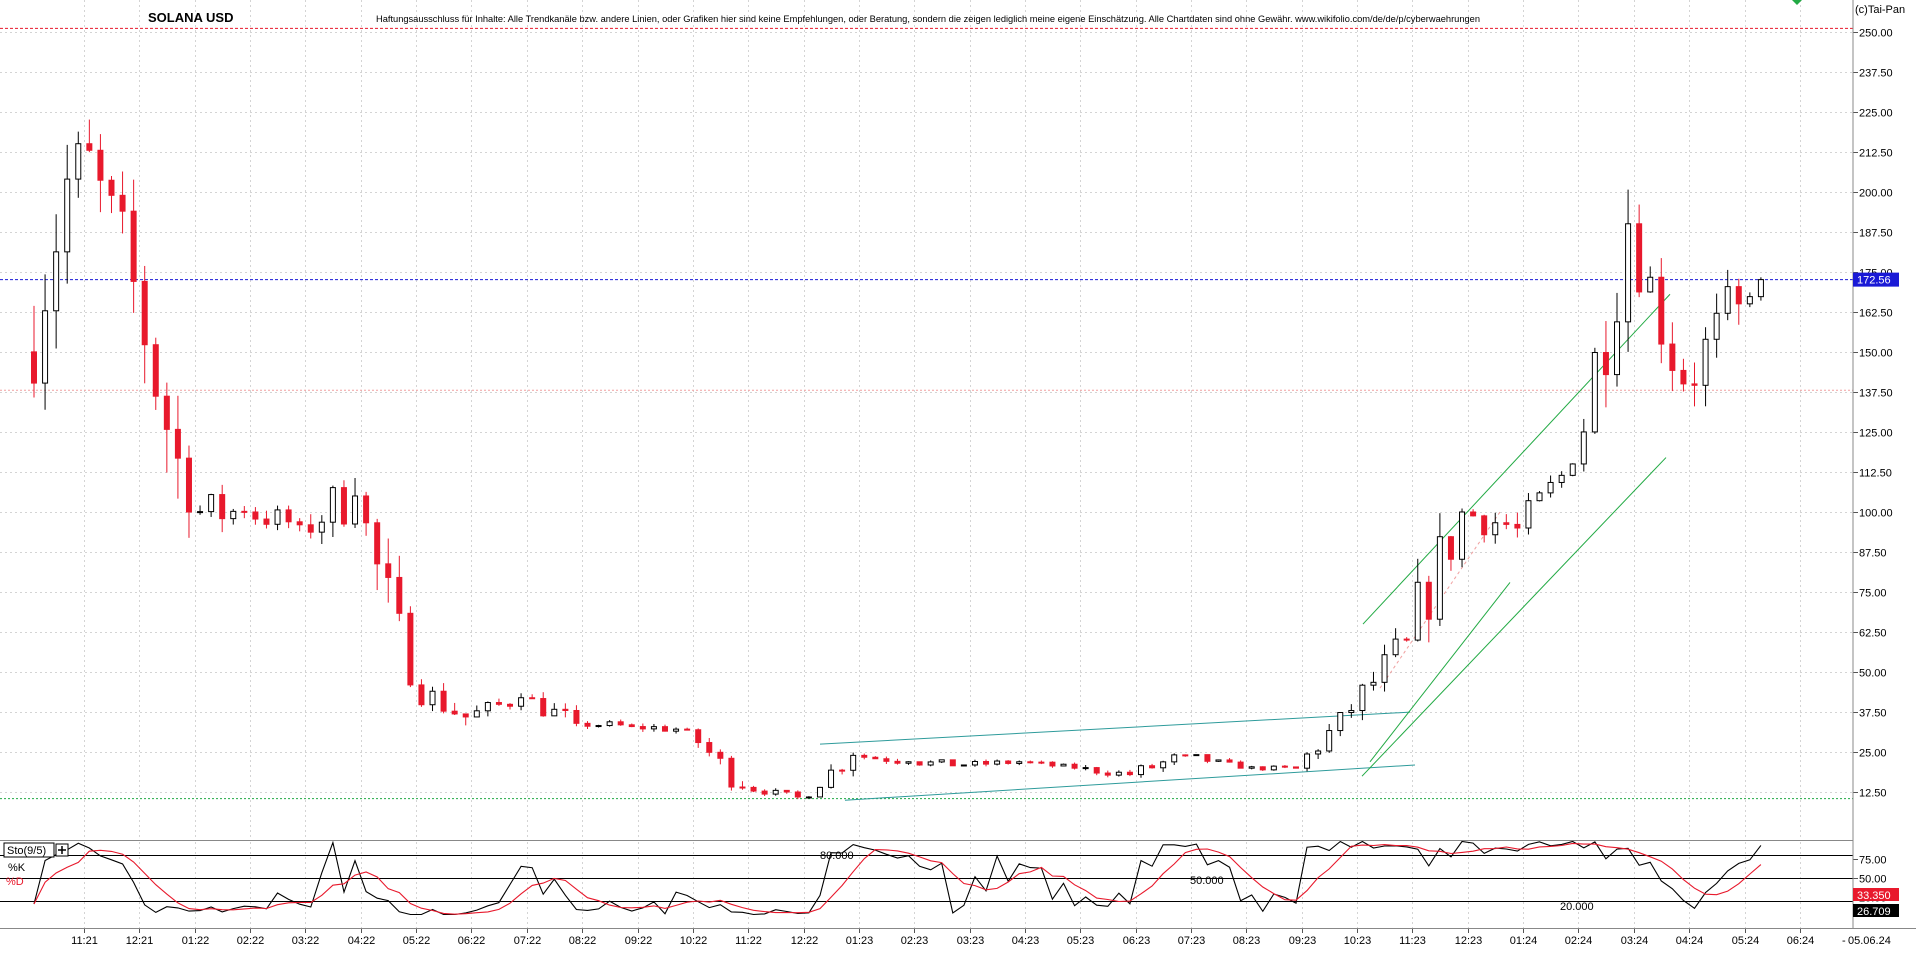 Image resolution: width=1916 pixels, height=953 pixels. Describe the element at coordinates (1876, 434) in the screenshot. I see `y-tick-label: 125.00` at that location.